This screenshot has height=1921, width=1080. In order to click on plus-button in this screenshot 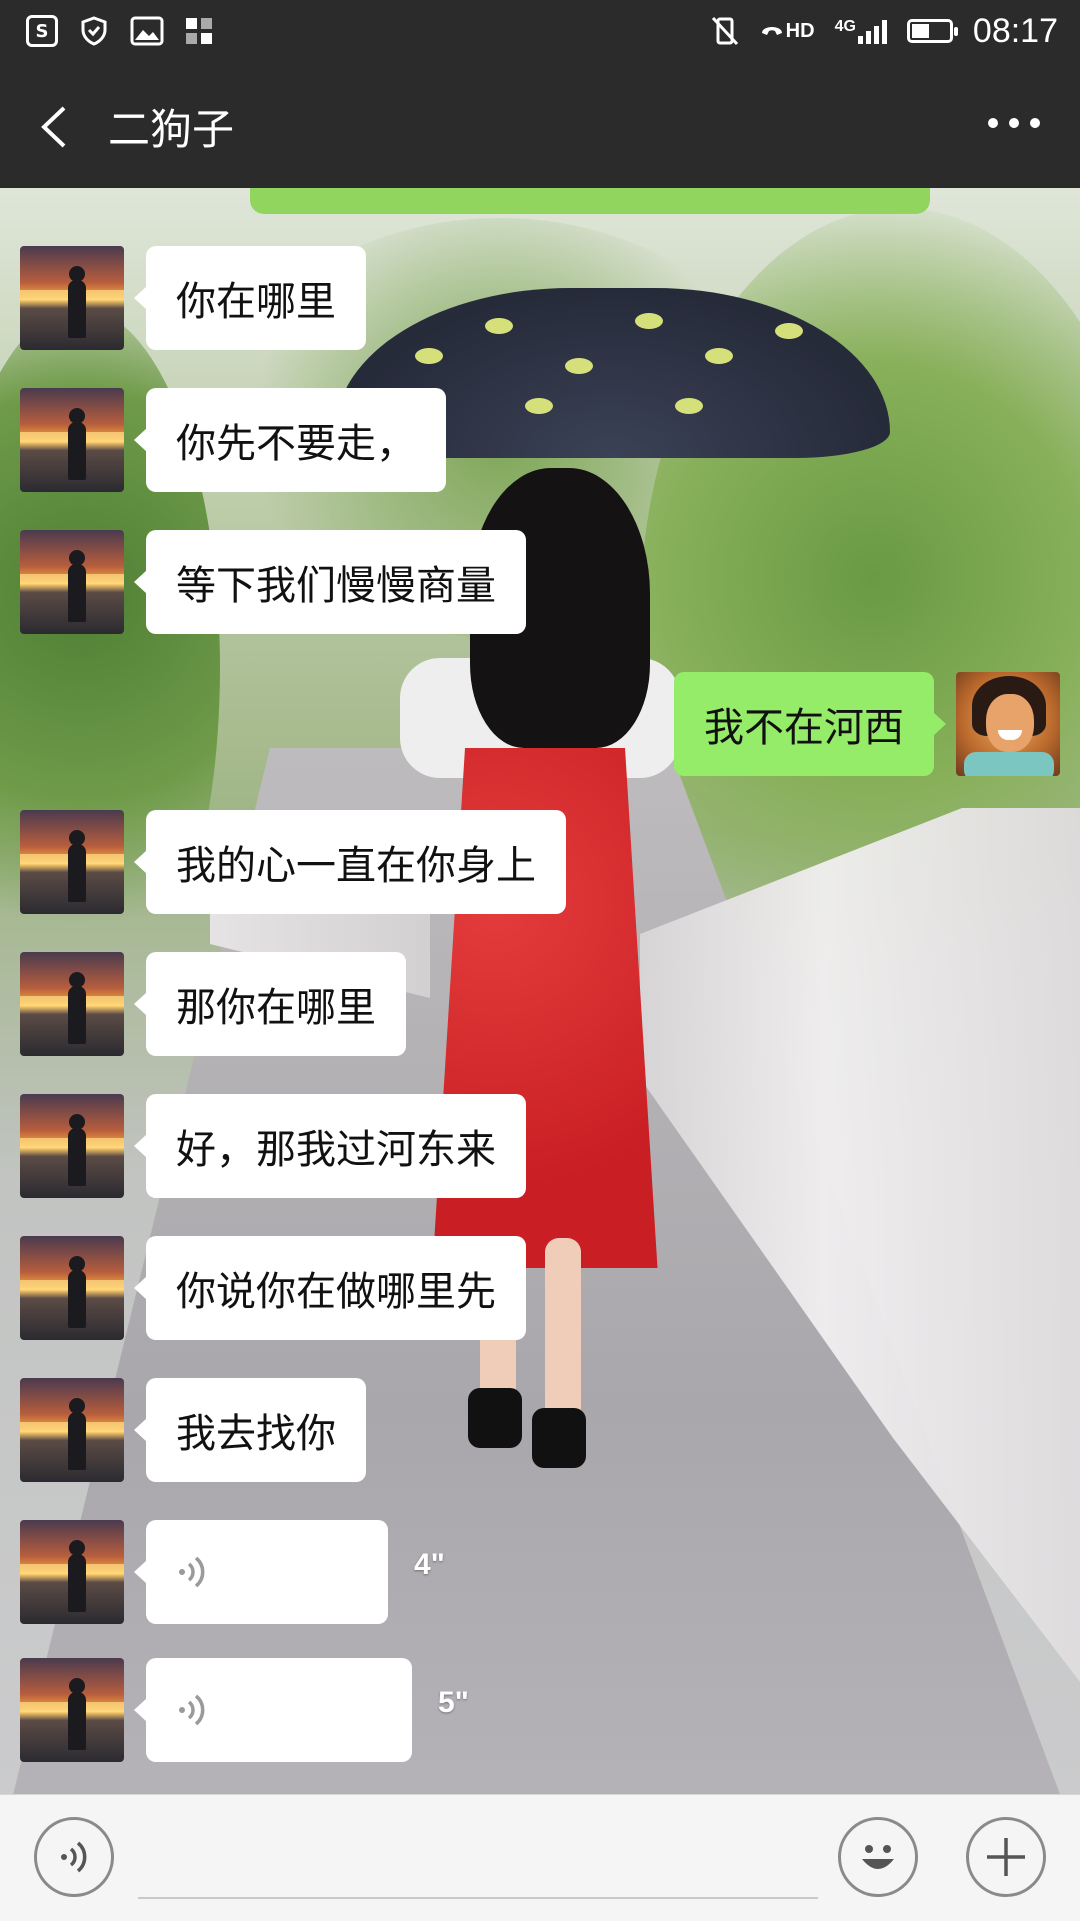, I will do `click(1006, 1857)`.